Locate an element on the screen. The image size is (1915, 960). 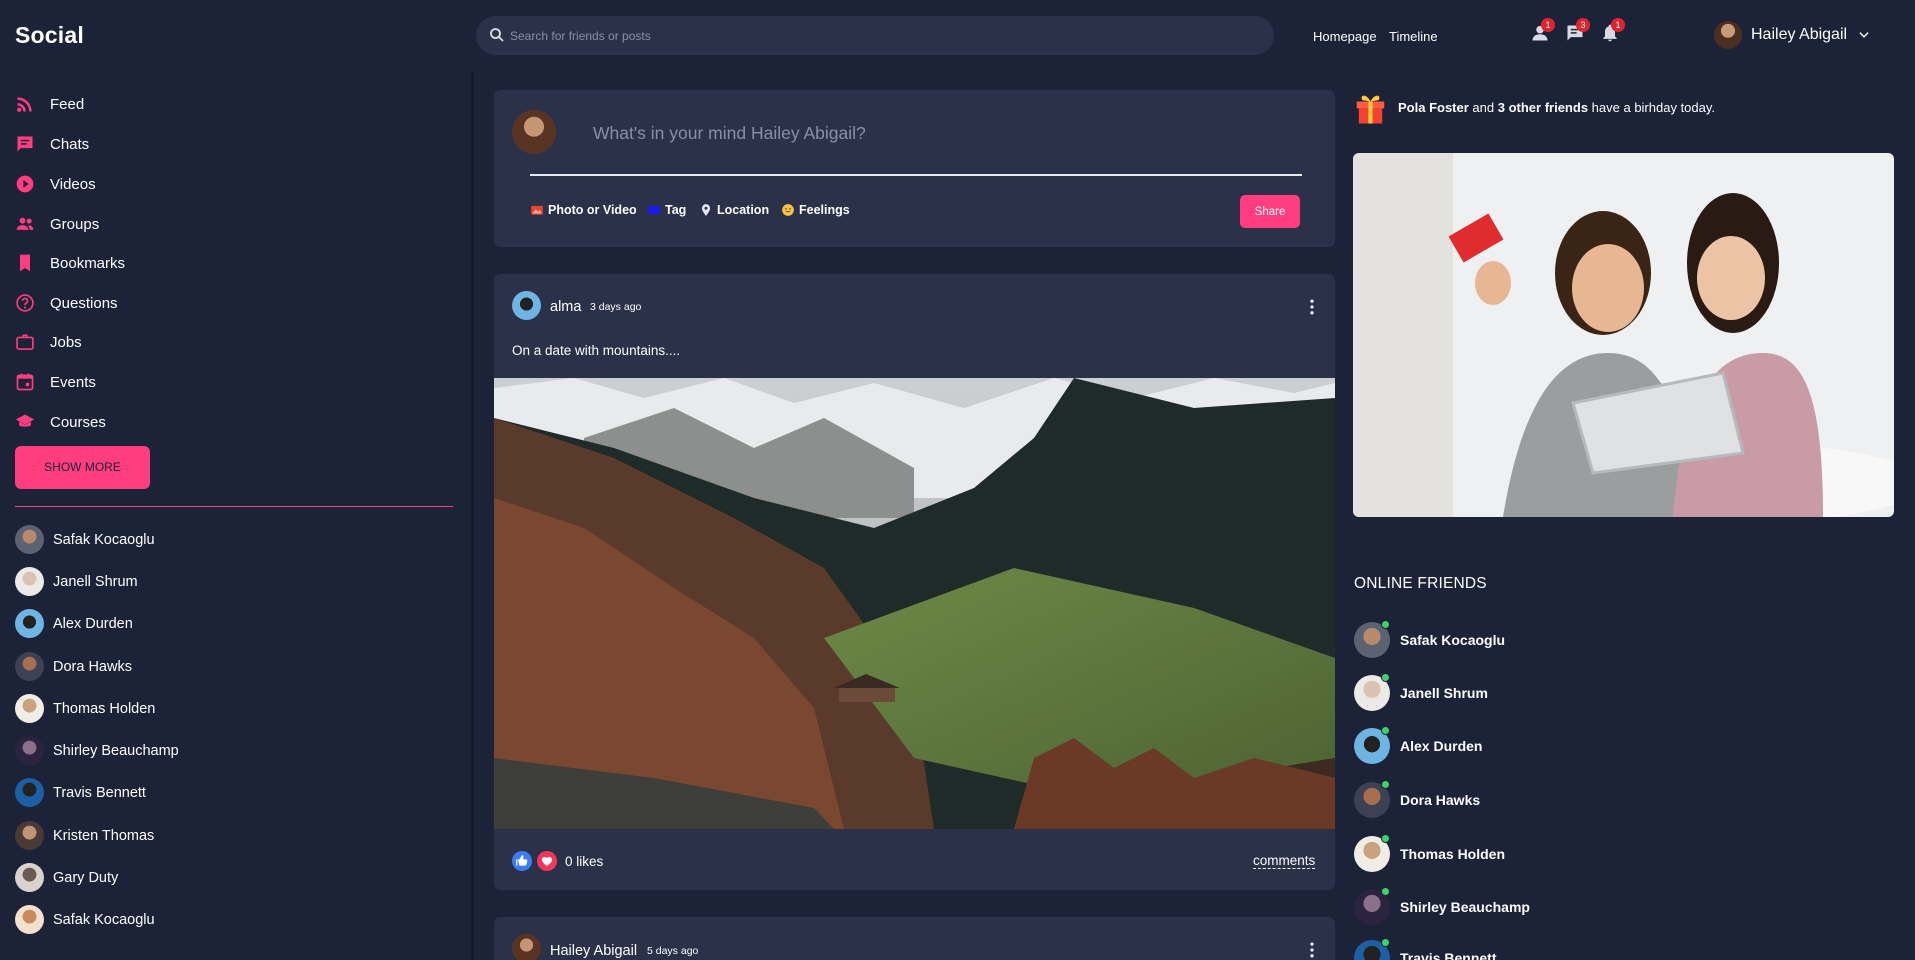
sidebar-item-questions: Questions is located at coordinates (66, 303).